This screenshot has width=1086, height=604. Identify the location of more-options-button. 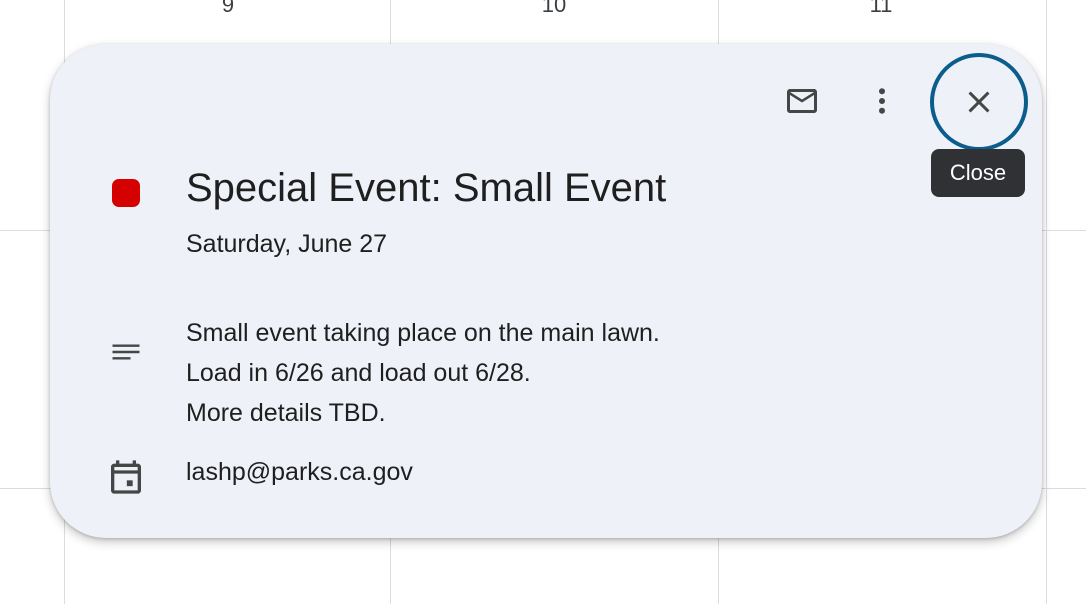
(882, 101).